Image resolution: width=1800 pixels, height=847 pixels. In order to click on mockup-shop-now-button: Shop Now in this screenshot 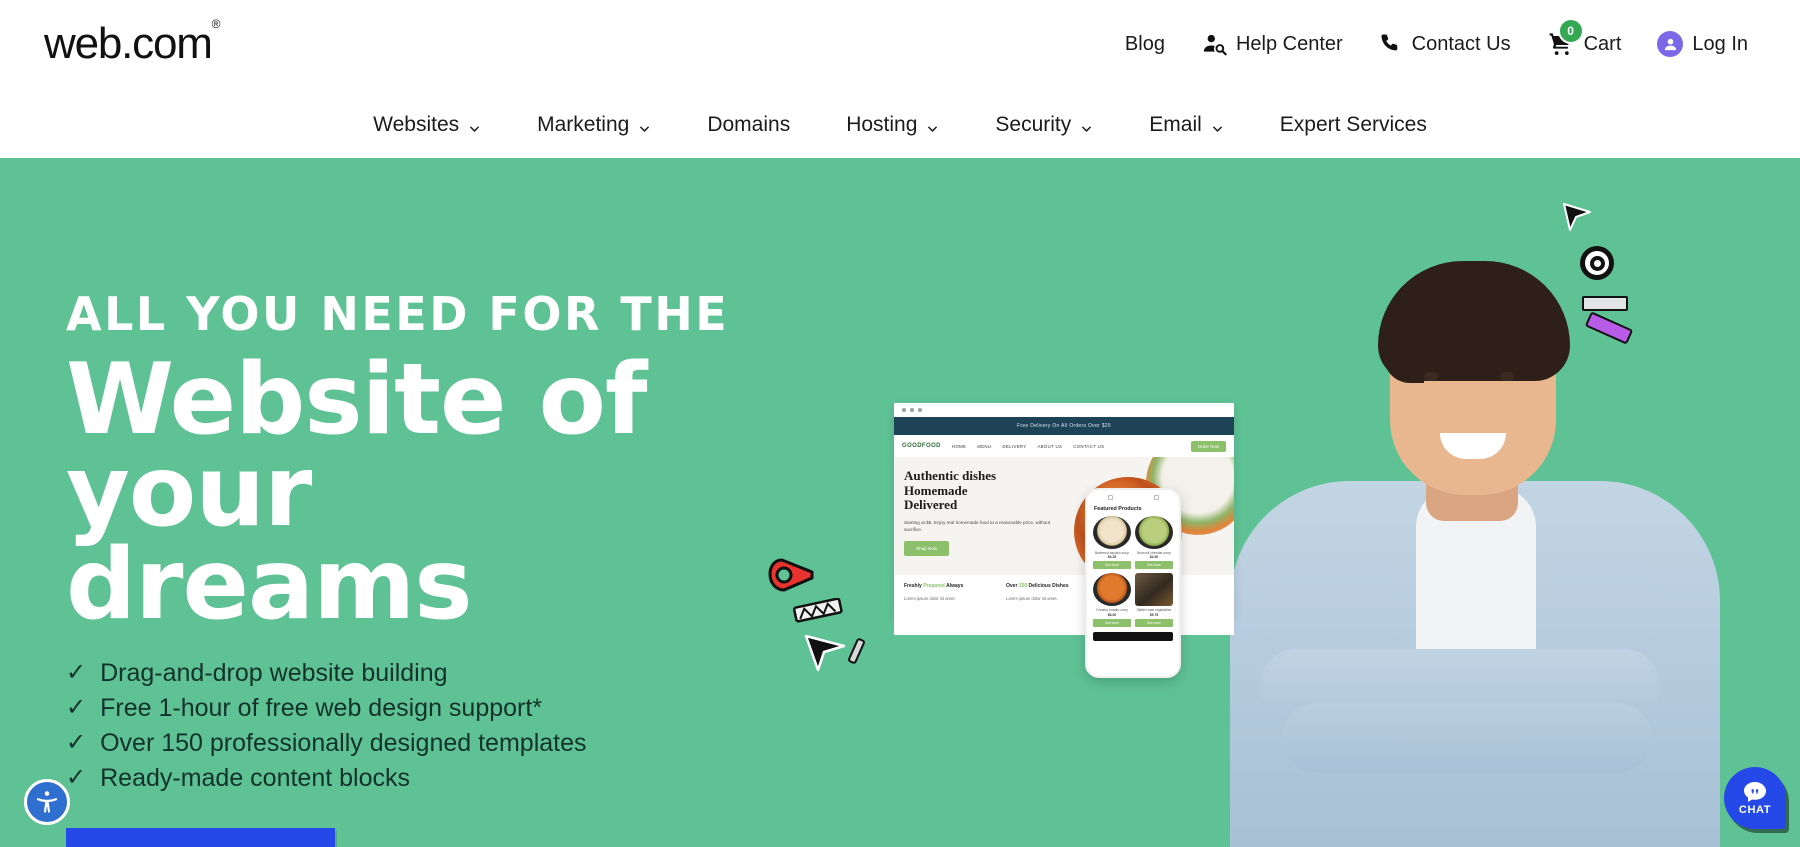, I will do `click(927, 548)`.